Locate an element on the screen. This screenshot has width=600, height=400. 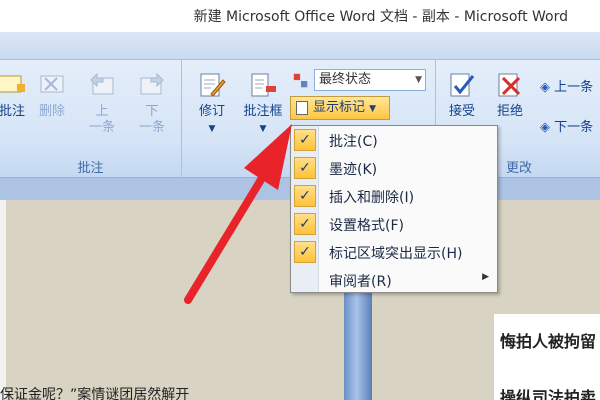
display-for-review-icon is located at coordinates (300, 80).